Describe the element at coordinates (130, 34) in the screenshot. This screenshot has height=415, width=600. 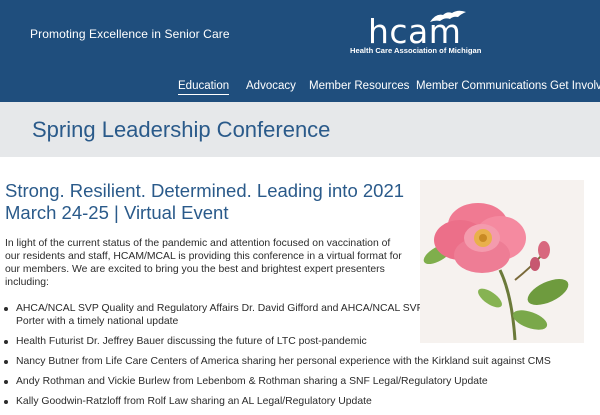
I see `site-tagline: Promoting Excellence in Senior Care` at that location.